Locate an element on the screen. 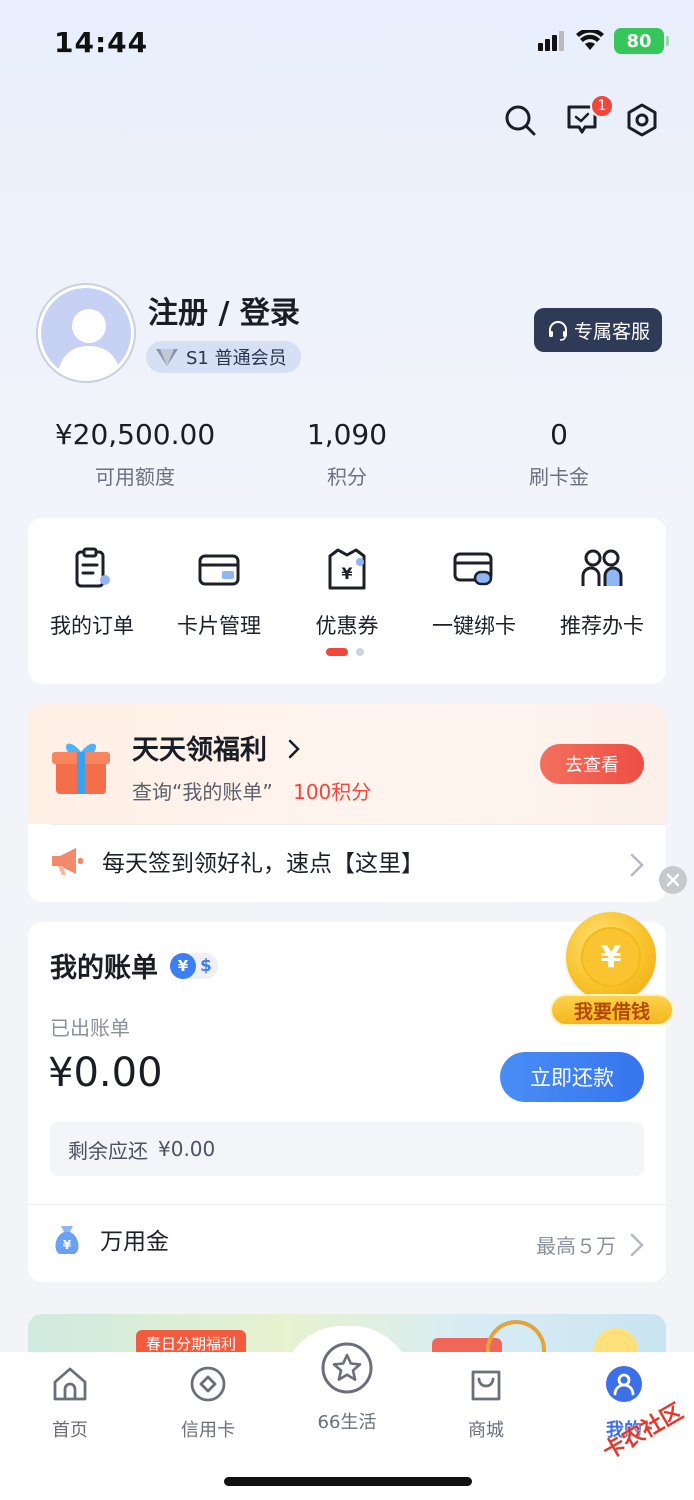 The image size is (694, 1500). home-icon is located at coordinates (70, 1384).